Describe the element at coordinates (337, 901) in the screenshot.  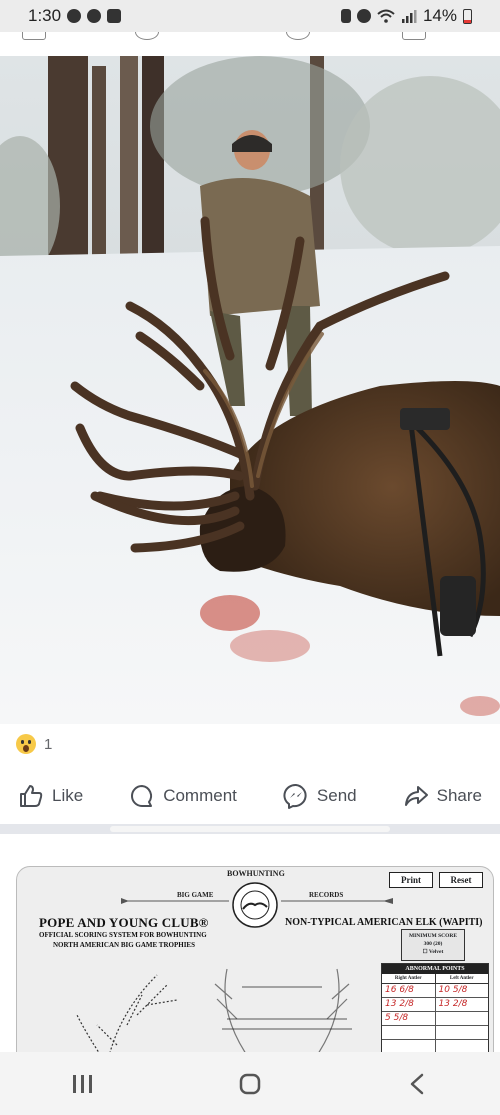
I see `arrow-right-icon` at that location.